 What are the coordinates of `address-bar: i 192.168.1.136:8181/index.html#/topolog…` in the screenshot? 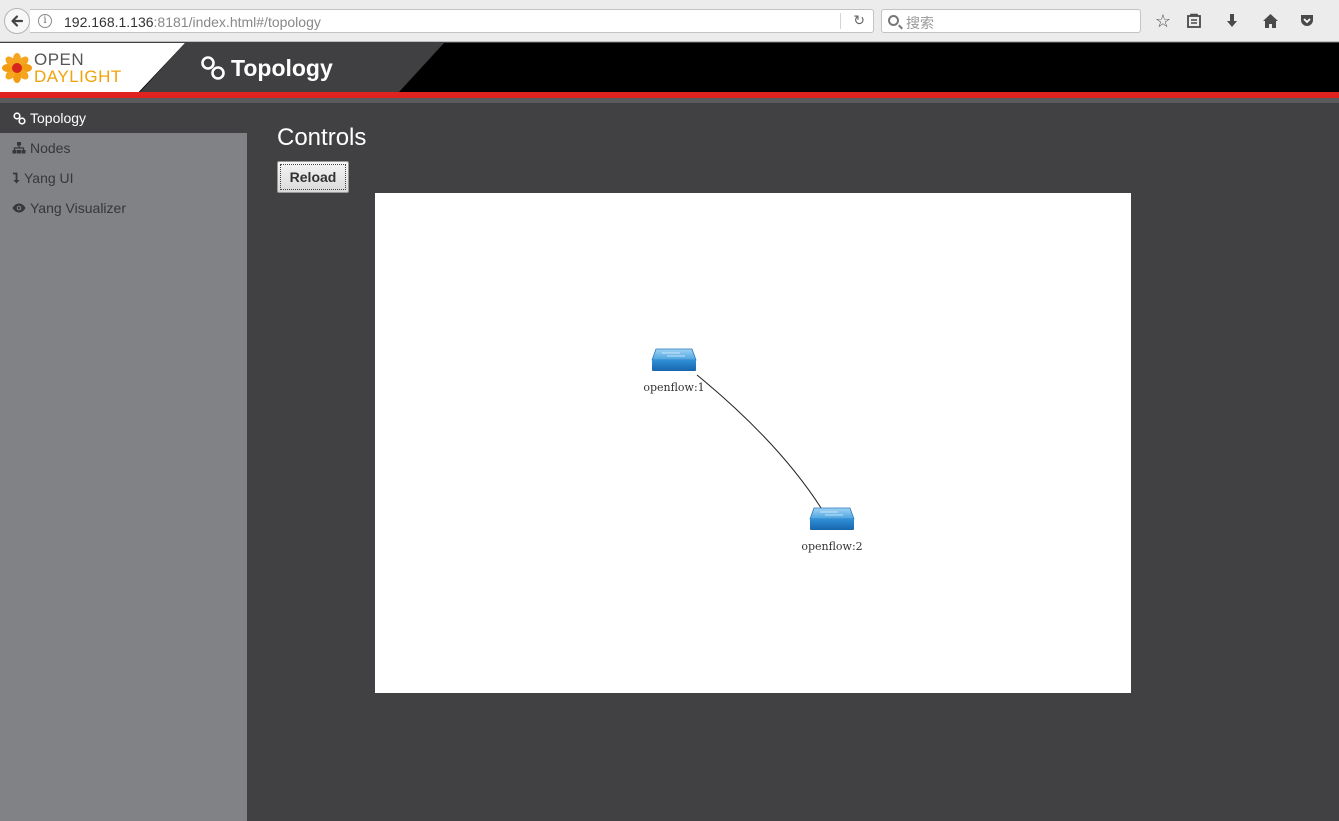 It's located at (452, 21).